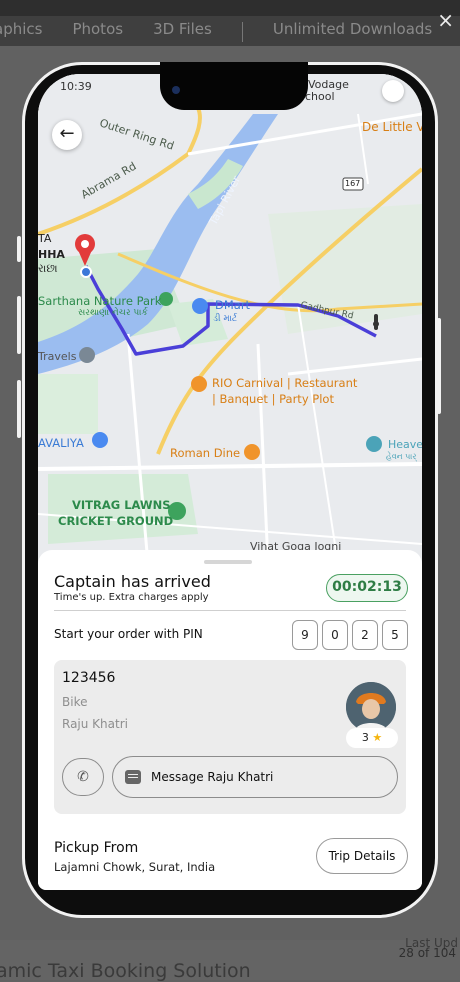  I want to click on divider, so click(230, 610).